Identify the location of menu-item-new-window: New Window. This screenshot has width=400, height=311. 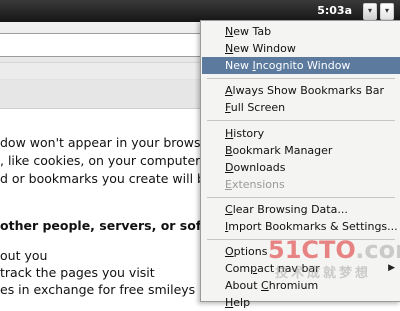
(301, 48).